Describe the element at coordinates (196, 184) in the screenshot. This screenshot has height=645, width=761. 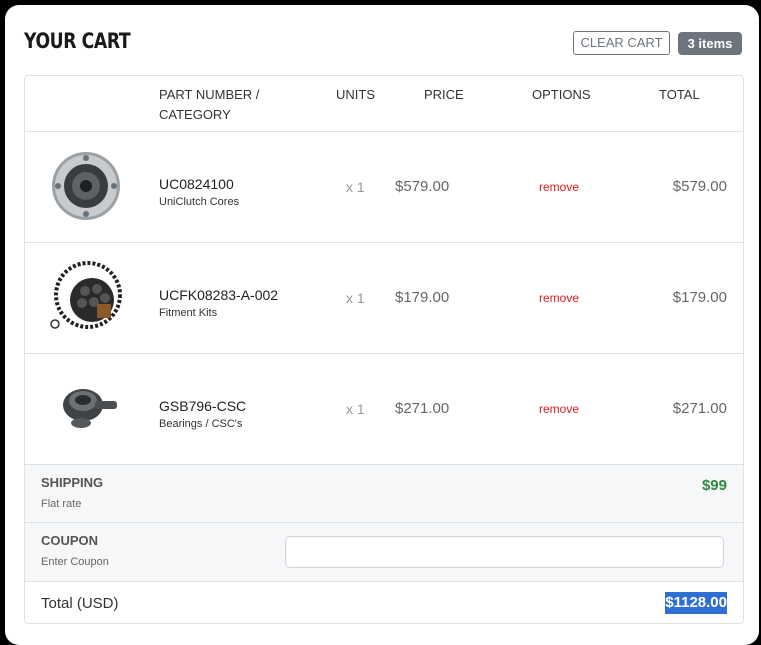
I see `part-number: UC0824100` at that location.